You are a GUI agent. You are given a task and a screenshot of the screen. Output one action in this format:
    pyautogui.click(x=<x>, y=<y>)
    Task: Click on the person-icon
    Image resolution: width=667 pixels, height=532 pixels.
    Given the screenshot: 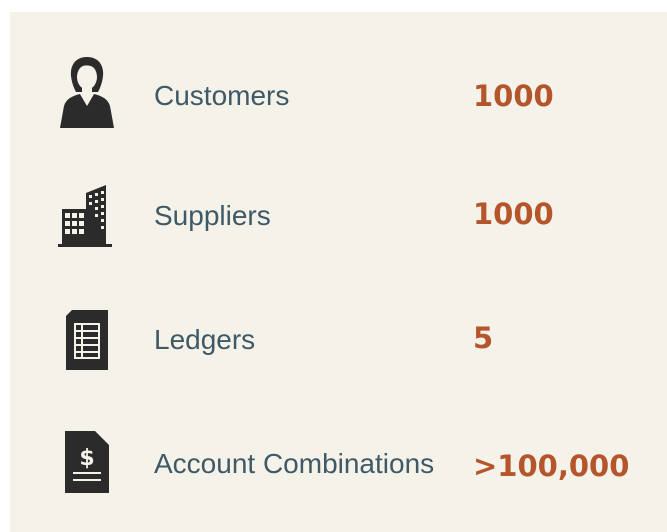 What is the action you would take?
    pyautogui.click(x=87, y=92)
    